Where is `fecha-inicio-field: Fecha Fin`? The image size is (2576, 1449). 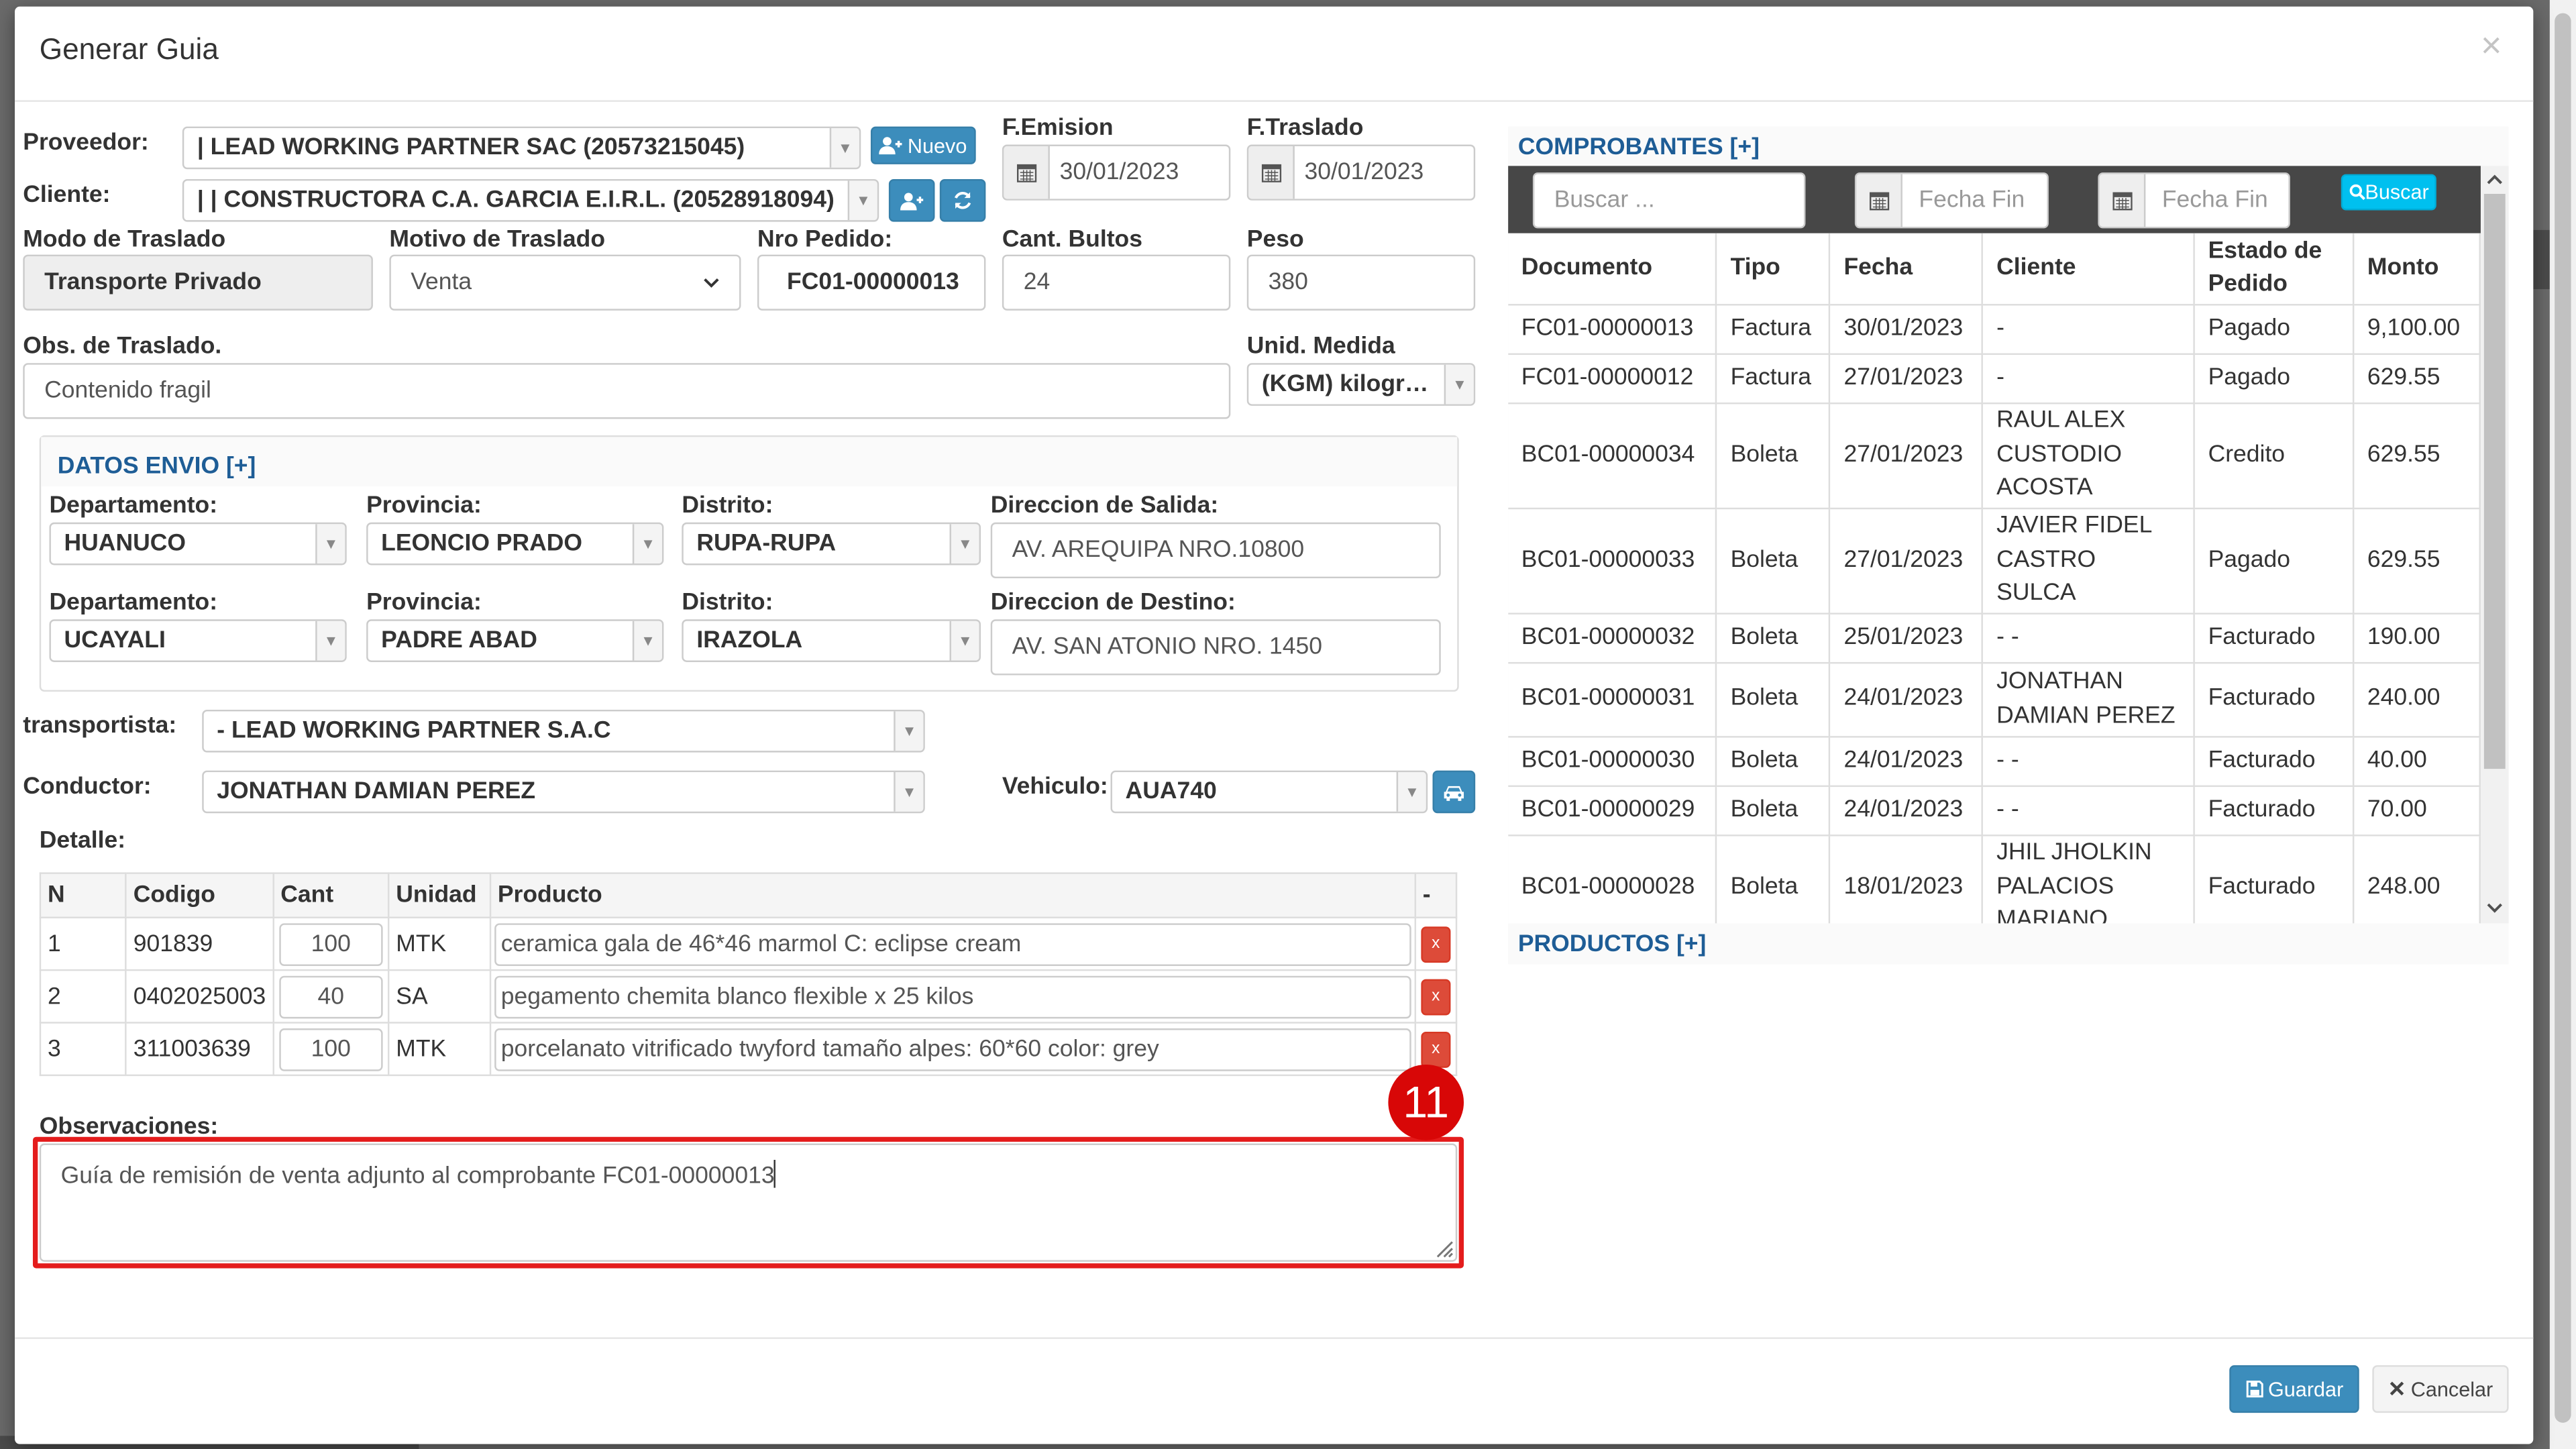
fecha-inicio-field: Fecha Fin is located at coordinates (1951, 200).